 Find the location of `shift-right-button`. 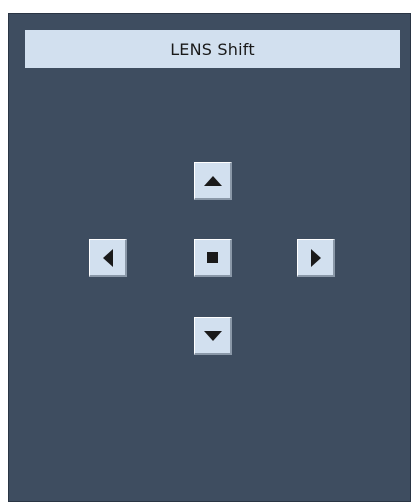

shift-right-button is located at coordinates (316, 258).